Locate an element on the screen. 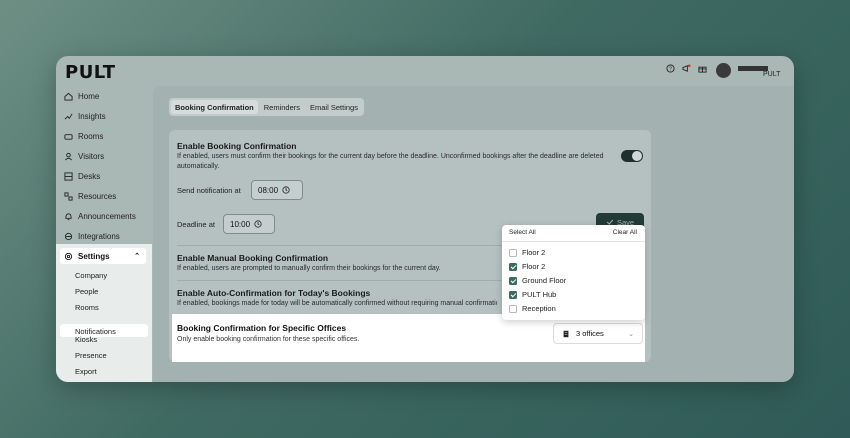 This screenshot has width=850, height=438. user-company: PULT is located at coordinates (772, 74).